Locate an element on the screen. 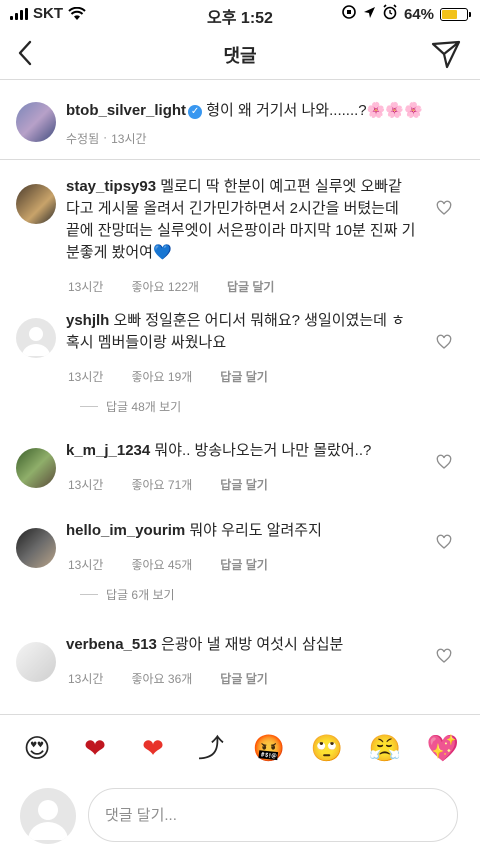 The height and width of the screenshot is (854, 480). eye-roll-emoji: 🙄 is located at coordinates (327, 749).